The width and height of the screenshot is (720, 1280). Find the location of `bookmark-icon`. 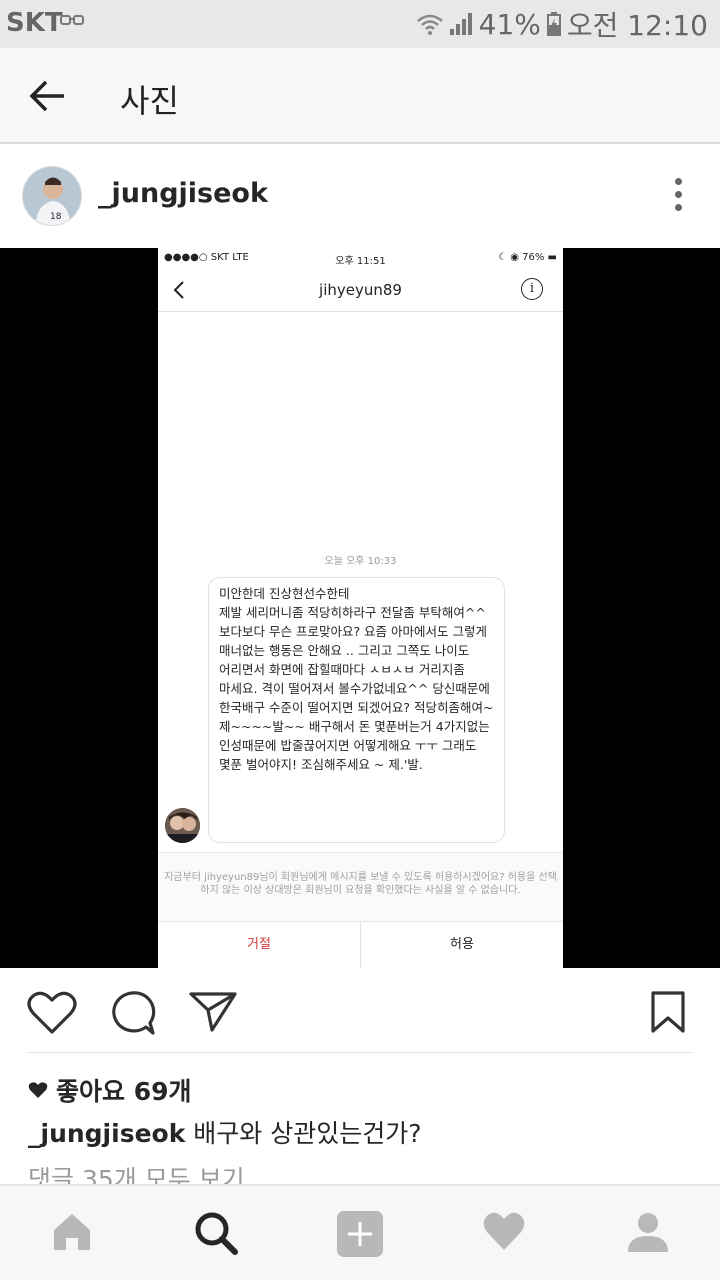

bookmark-icon is located at coordinates (668, 1012).